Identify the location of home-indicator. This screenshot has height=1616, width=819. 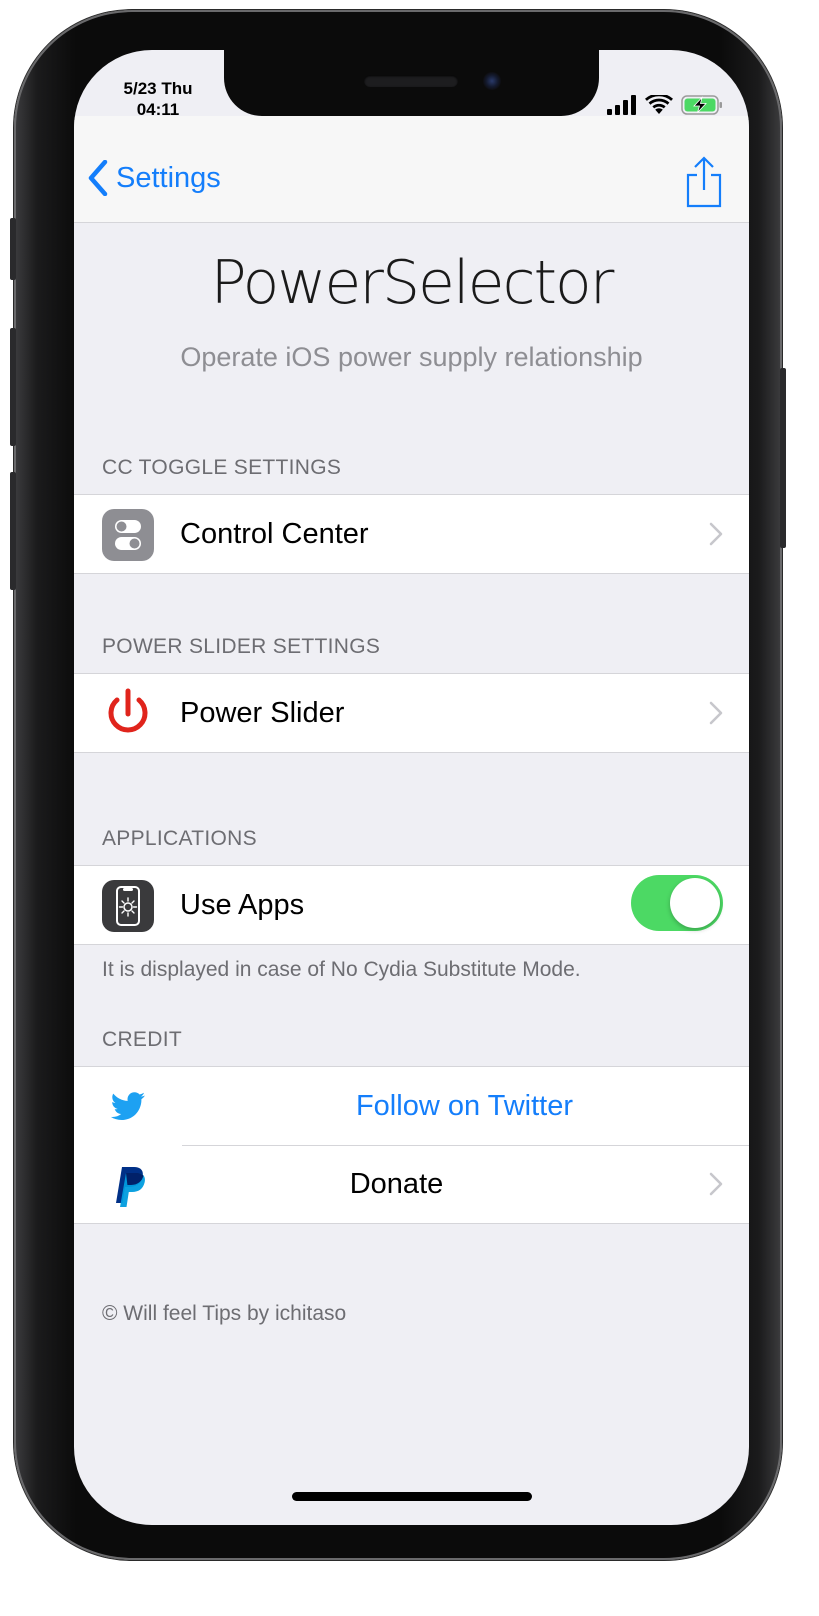
(412, 1496).